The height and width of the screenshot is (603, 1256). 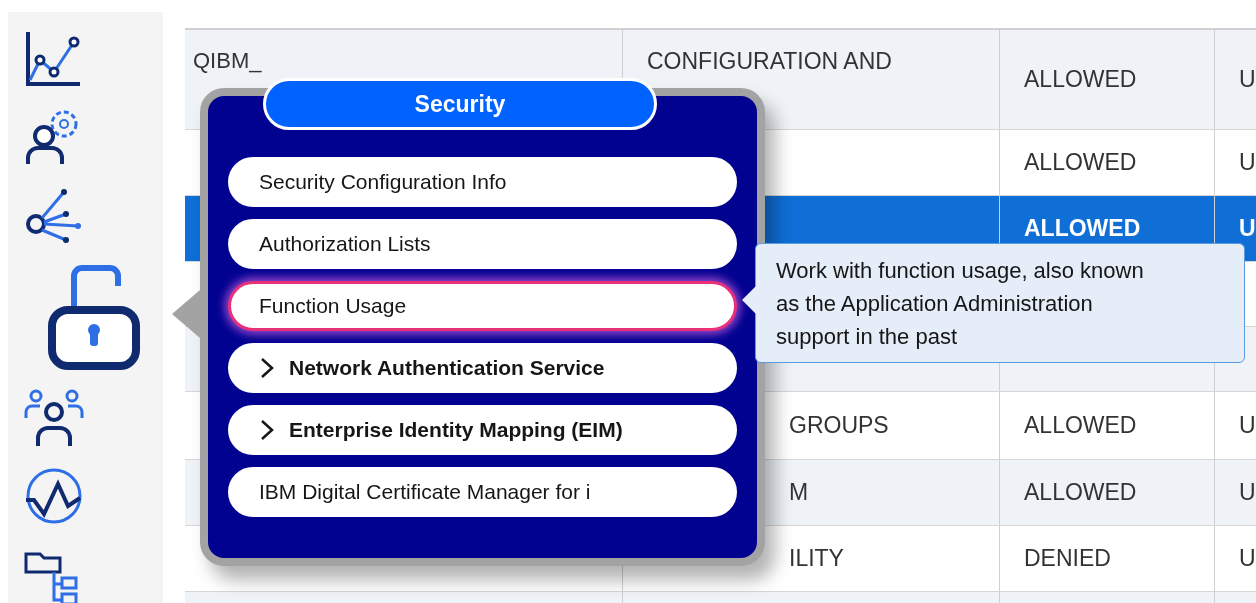 What do you see at coordinates (460, 104) in the screenshot?
I see `menu-title: Security` at bounding box center [460, 104].